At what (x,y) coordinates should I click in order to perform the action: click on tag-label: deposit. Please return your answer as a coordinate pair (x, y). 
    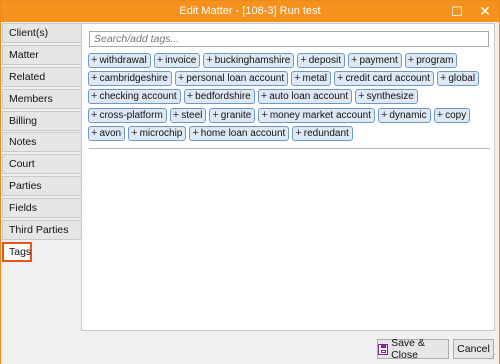
    Looking at the image, I should click on (324, 60).